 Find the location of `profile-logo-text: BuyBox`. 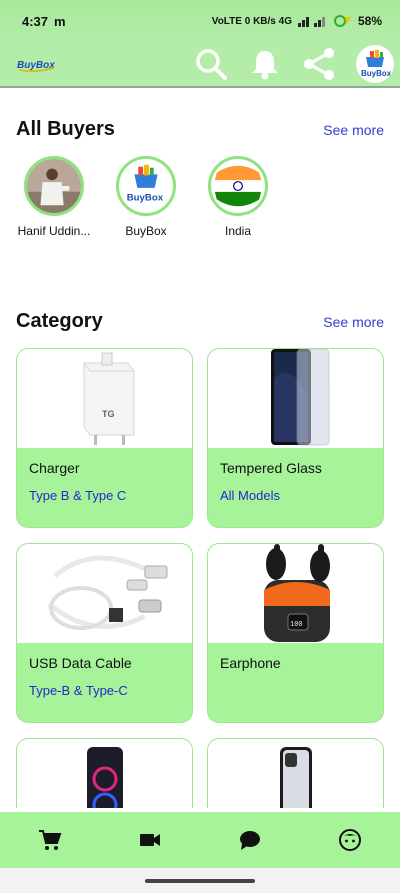

profile-logo-text: BuyBox is located at coordinates (376, 73).